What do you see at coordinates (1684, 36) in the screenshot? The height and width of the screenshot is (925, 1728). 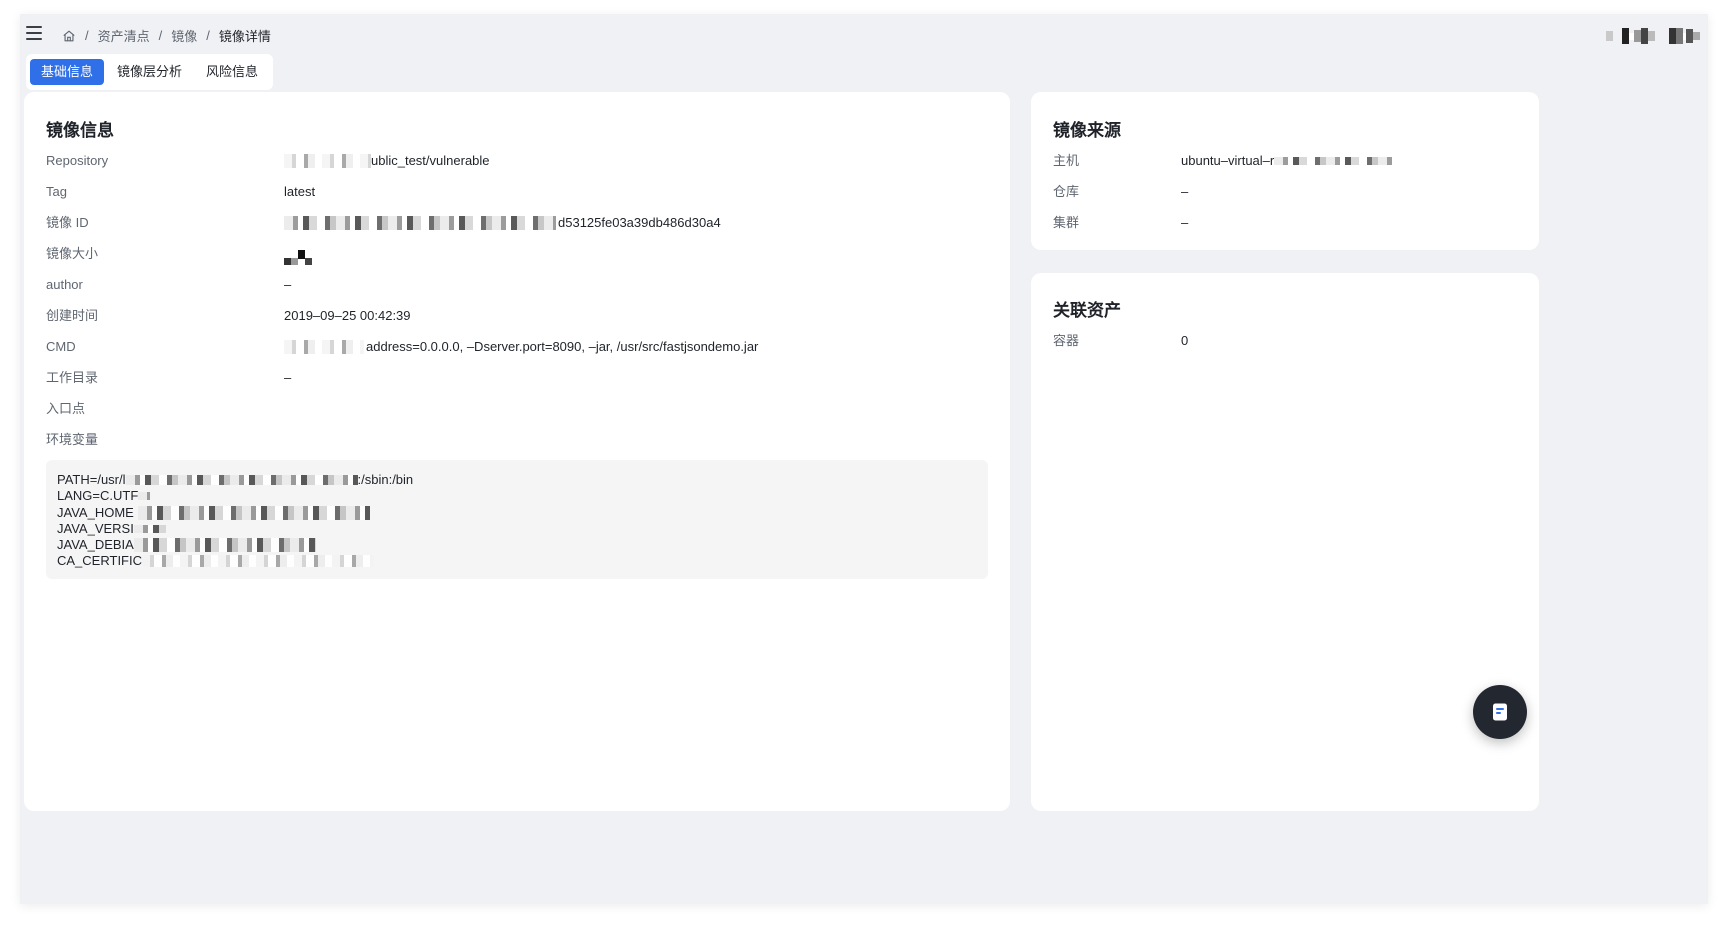 I see `user-menu` at bounding box center [1684, 36].